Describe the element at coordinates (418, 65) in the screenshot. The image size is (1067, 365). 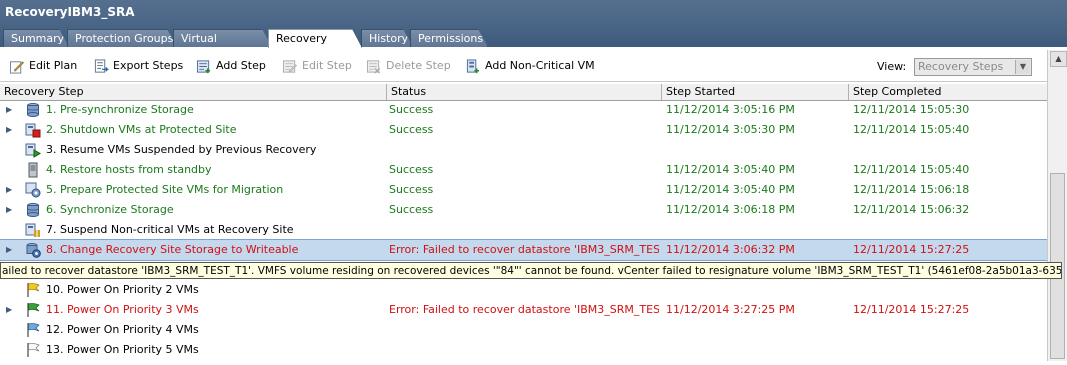
I see `delete-step-label: Delete Step` at that location.